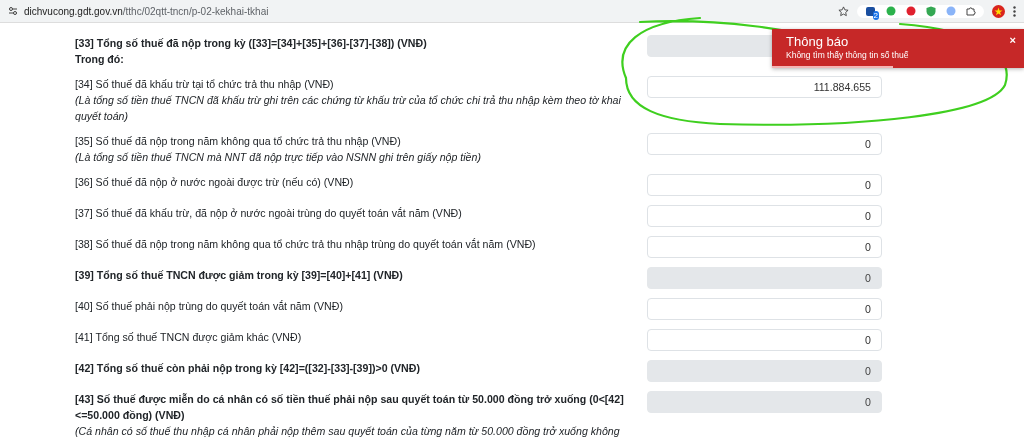  Describe the element at coordinates (100, 59) in the screenshot. I see `subheading: Trong đó:` at that location.